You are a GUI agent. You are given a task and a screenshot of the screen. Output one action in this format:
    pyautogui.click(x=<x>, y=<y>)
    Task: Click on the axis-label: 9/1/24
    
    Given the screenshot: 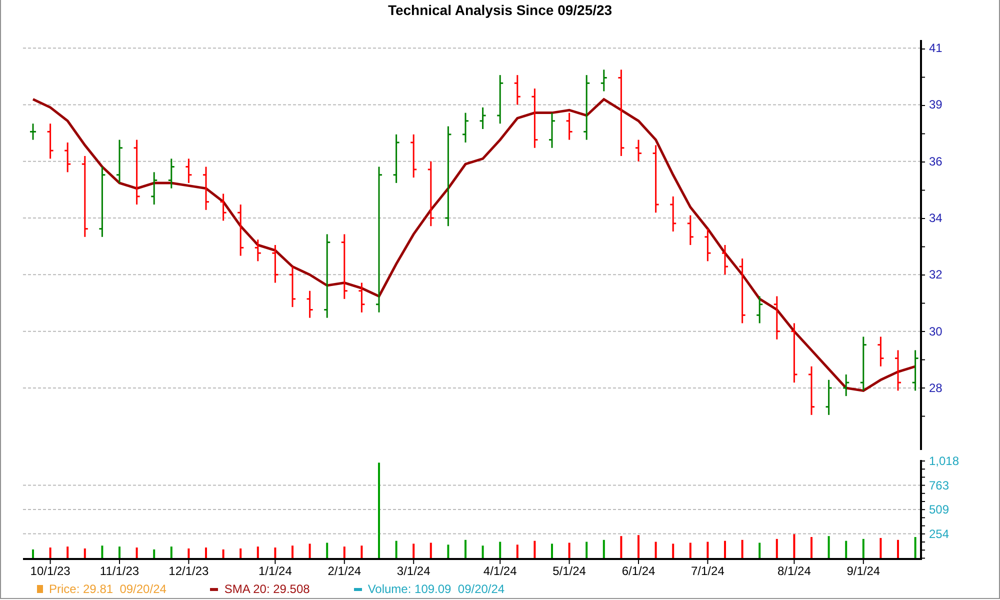 What is the action you would take?
    pyautogui.click(x=863, y=571)
    